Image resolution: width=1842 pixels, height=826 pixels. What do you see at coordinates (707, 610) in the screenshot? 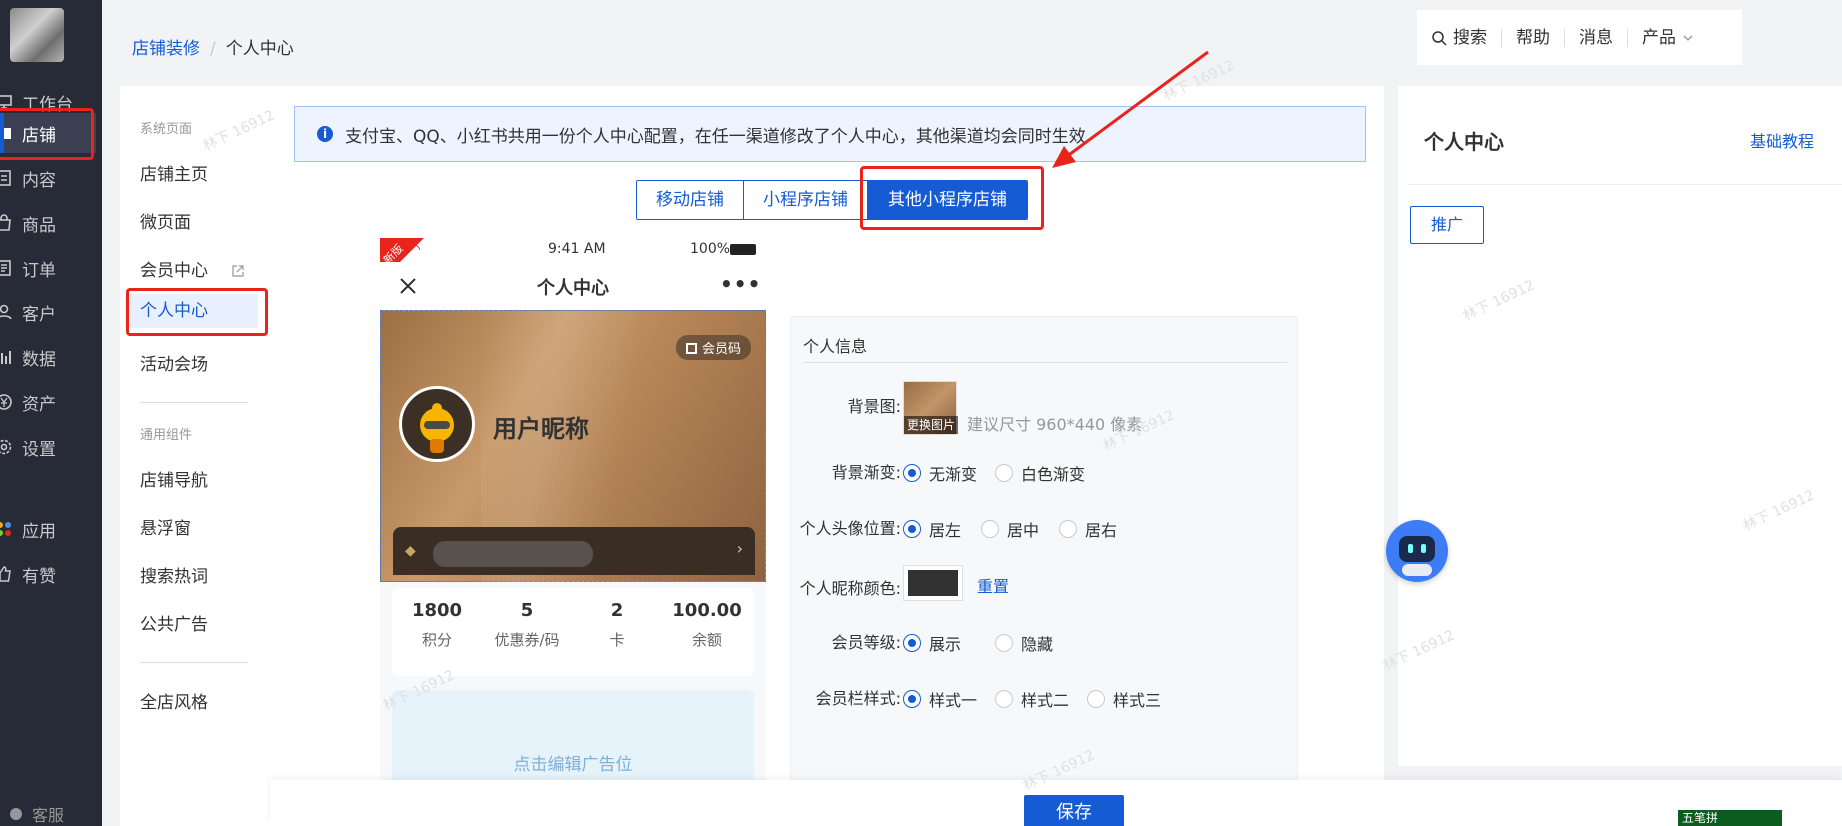
I see `stat-value: 100.00` at bounding box center [707, 610].